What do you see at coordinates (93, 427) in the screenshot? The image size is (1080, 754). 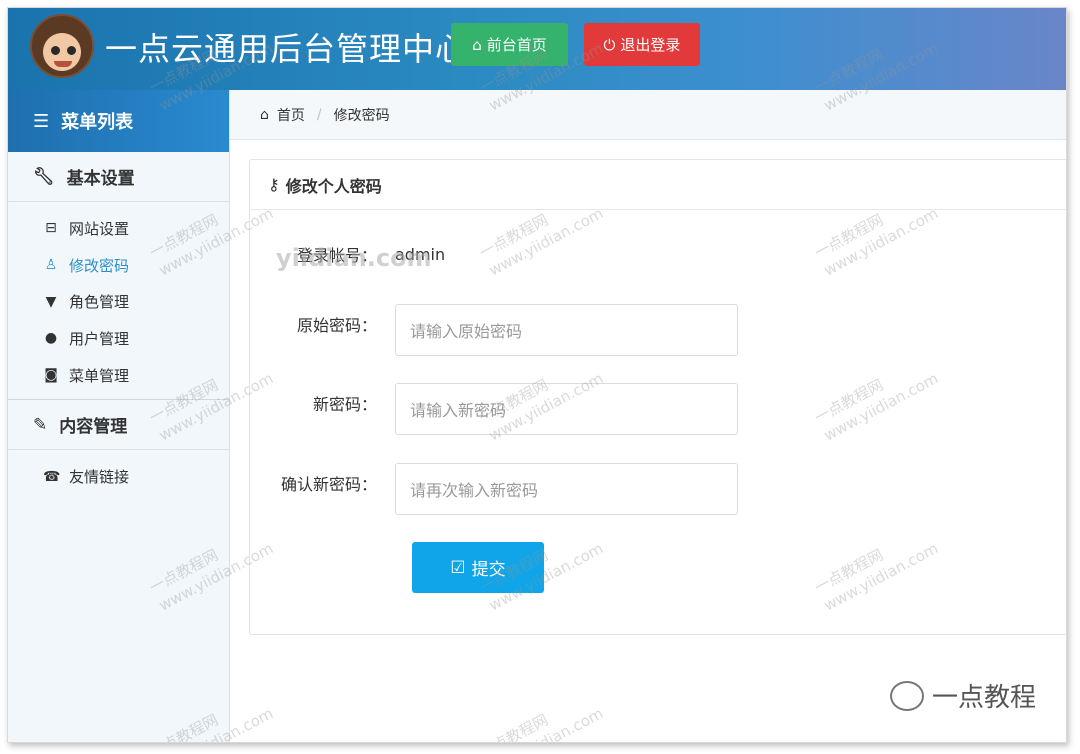 I see `group-title: 内容管理` at bounding box center [93, 427].